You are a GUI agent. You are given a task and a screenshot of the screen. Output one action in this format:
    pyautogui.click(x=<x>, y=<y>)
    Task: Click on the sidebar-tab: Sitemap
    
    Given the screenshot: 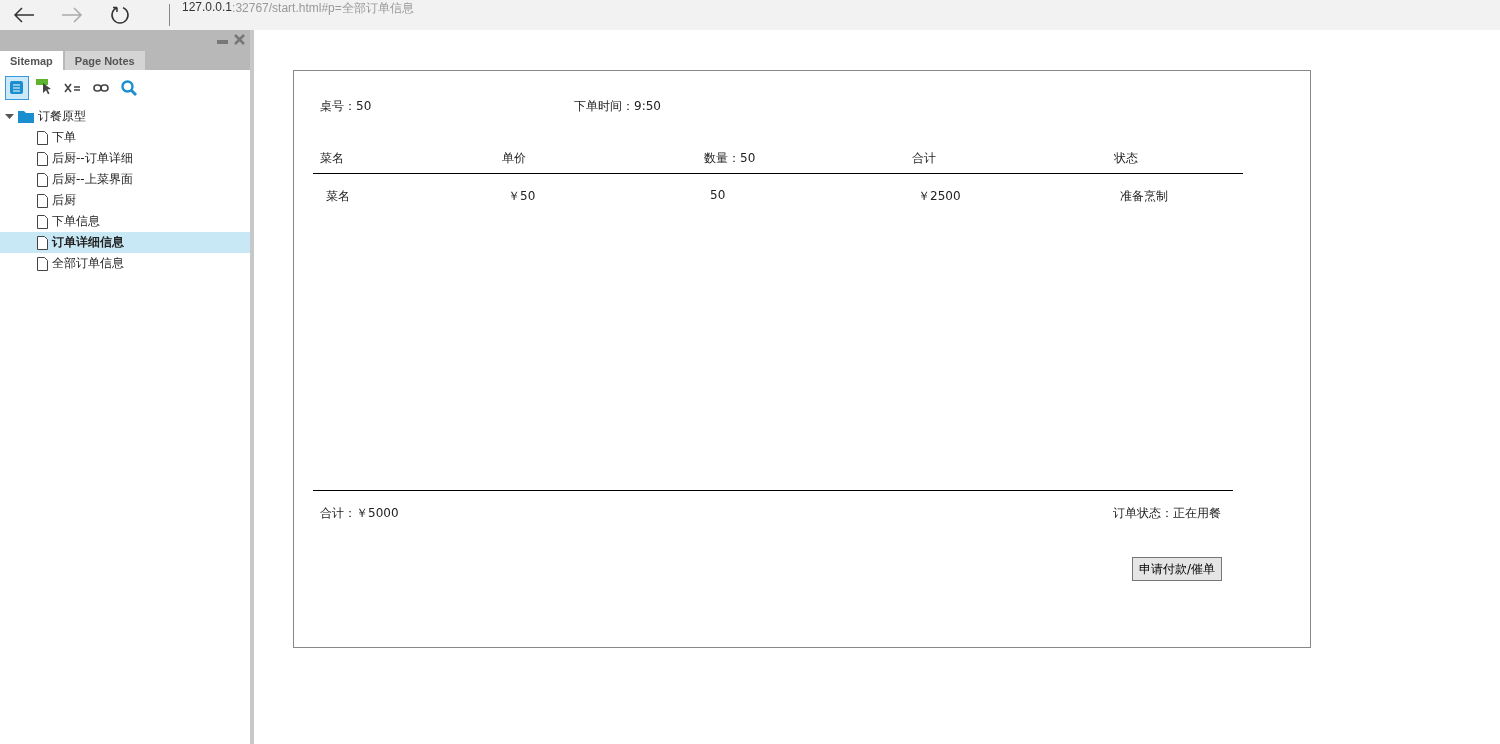 What is the action you would take?
    pyautogui.click(x=31, y=60)
    